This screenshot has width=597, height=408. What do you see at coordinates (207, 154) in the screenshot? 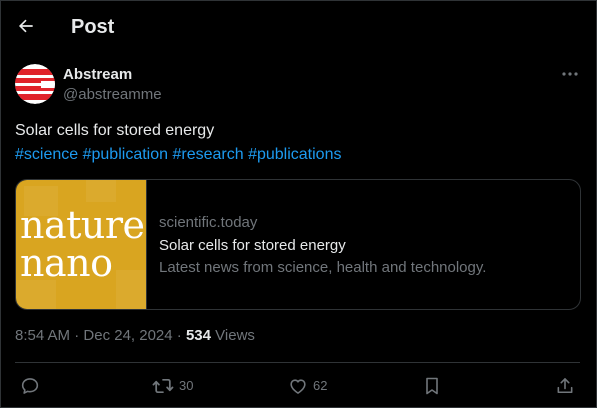
I see `hashtag-research: #research` at bounding box center [207, 154].